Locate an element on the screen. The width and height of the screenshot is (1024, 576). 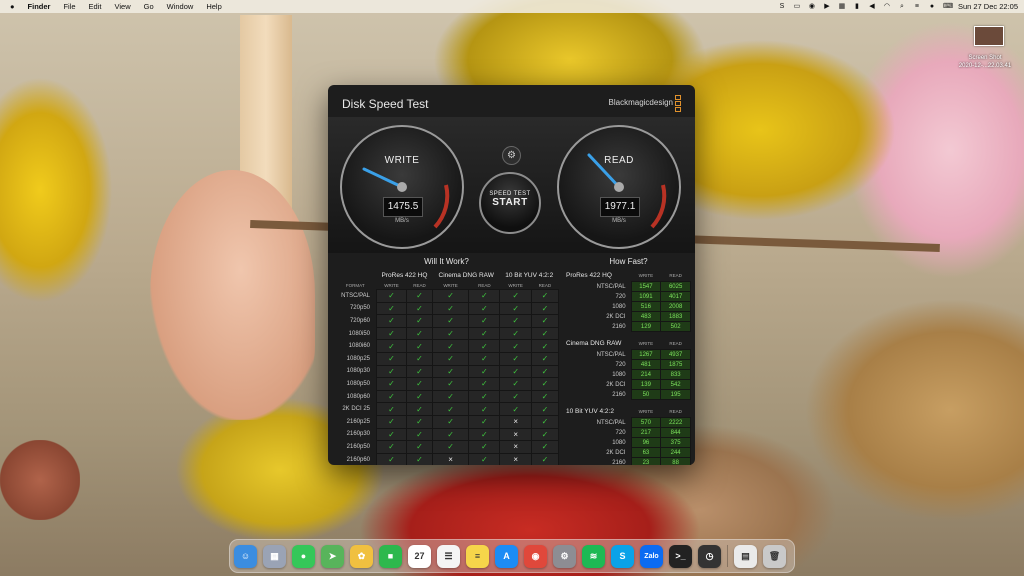
format-label: 2160p60 is located at coordinates (358, 459).